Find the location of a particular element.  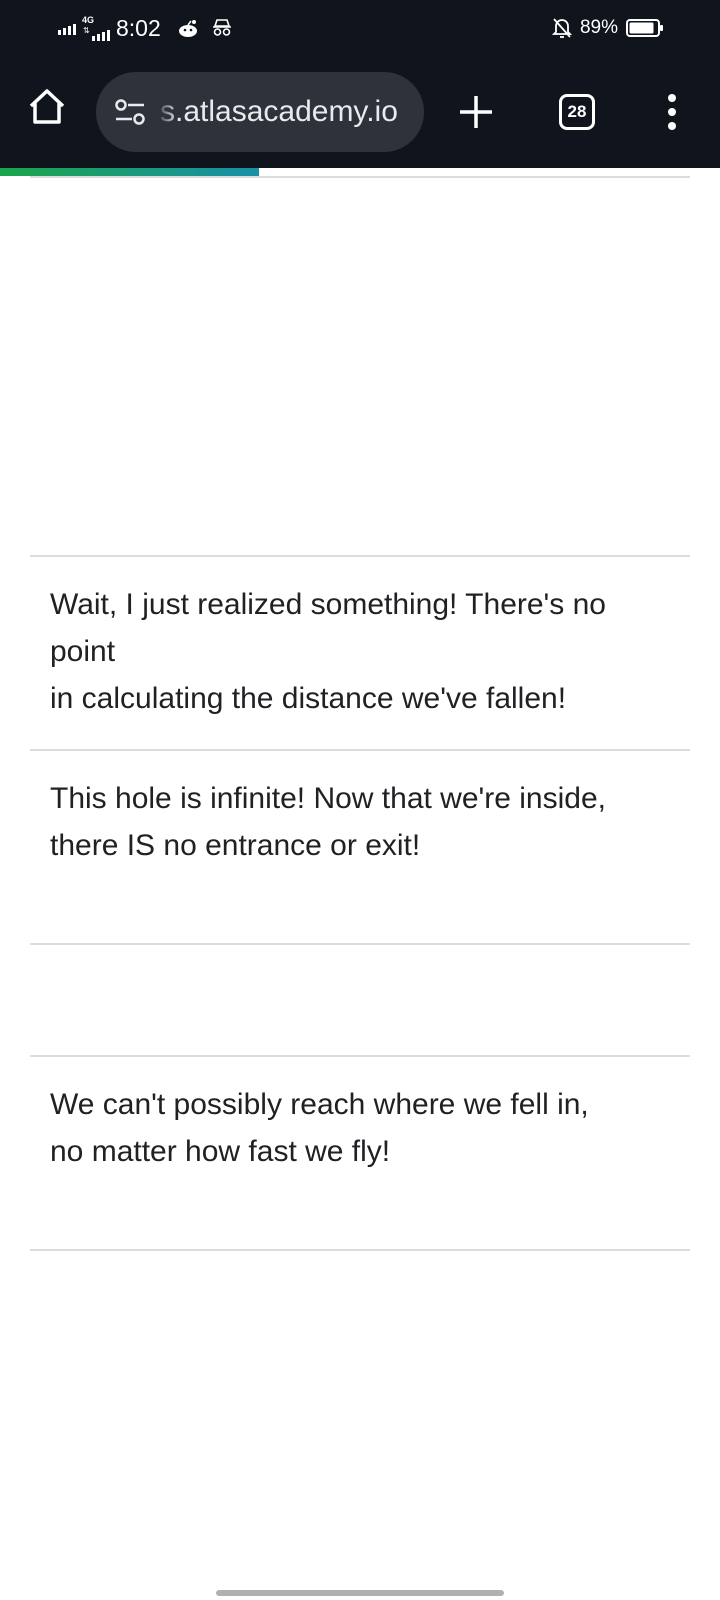

new-tab-icon is located at coordinates (476, 112).